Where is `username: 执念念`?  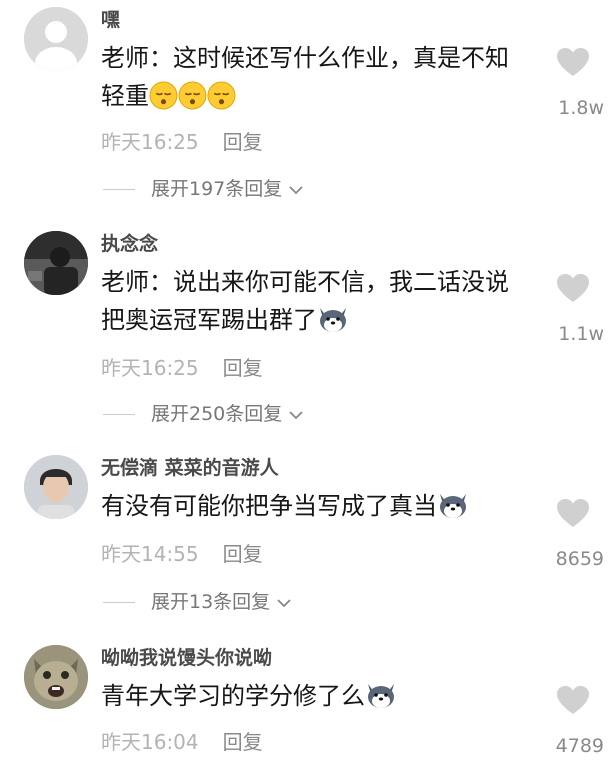
username: 执念念 is located at coordinates (129, 244).